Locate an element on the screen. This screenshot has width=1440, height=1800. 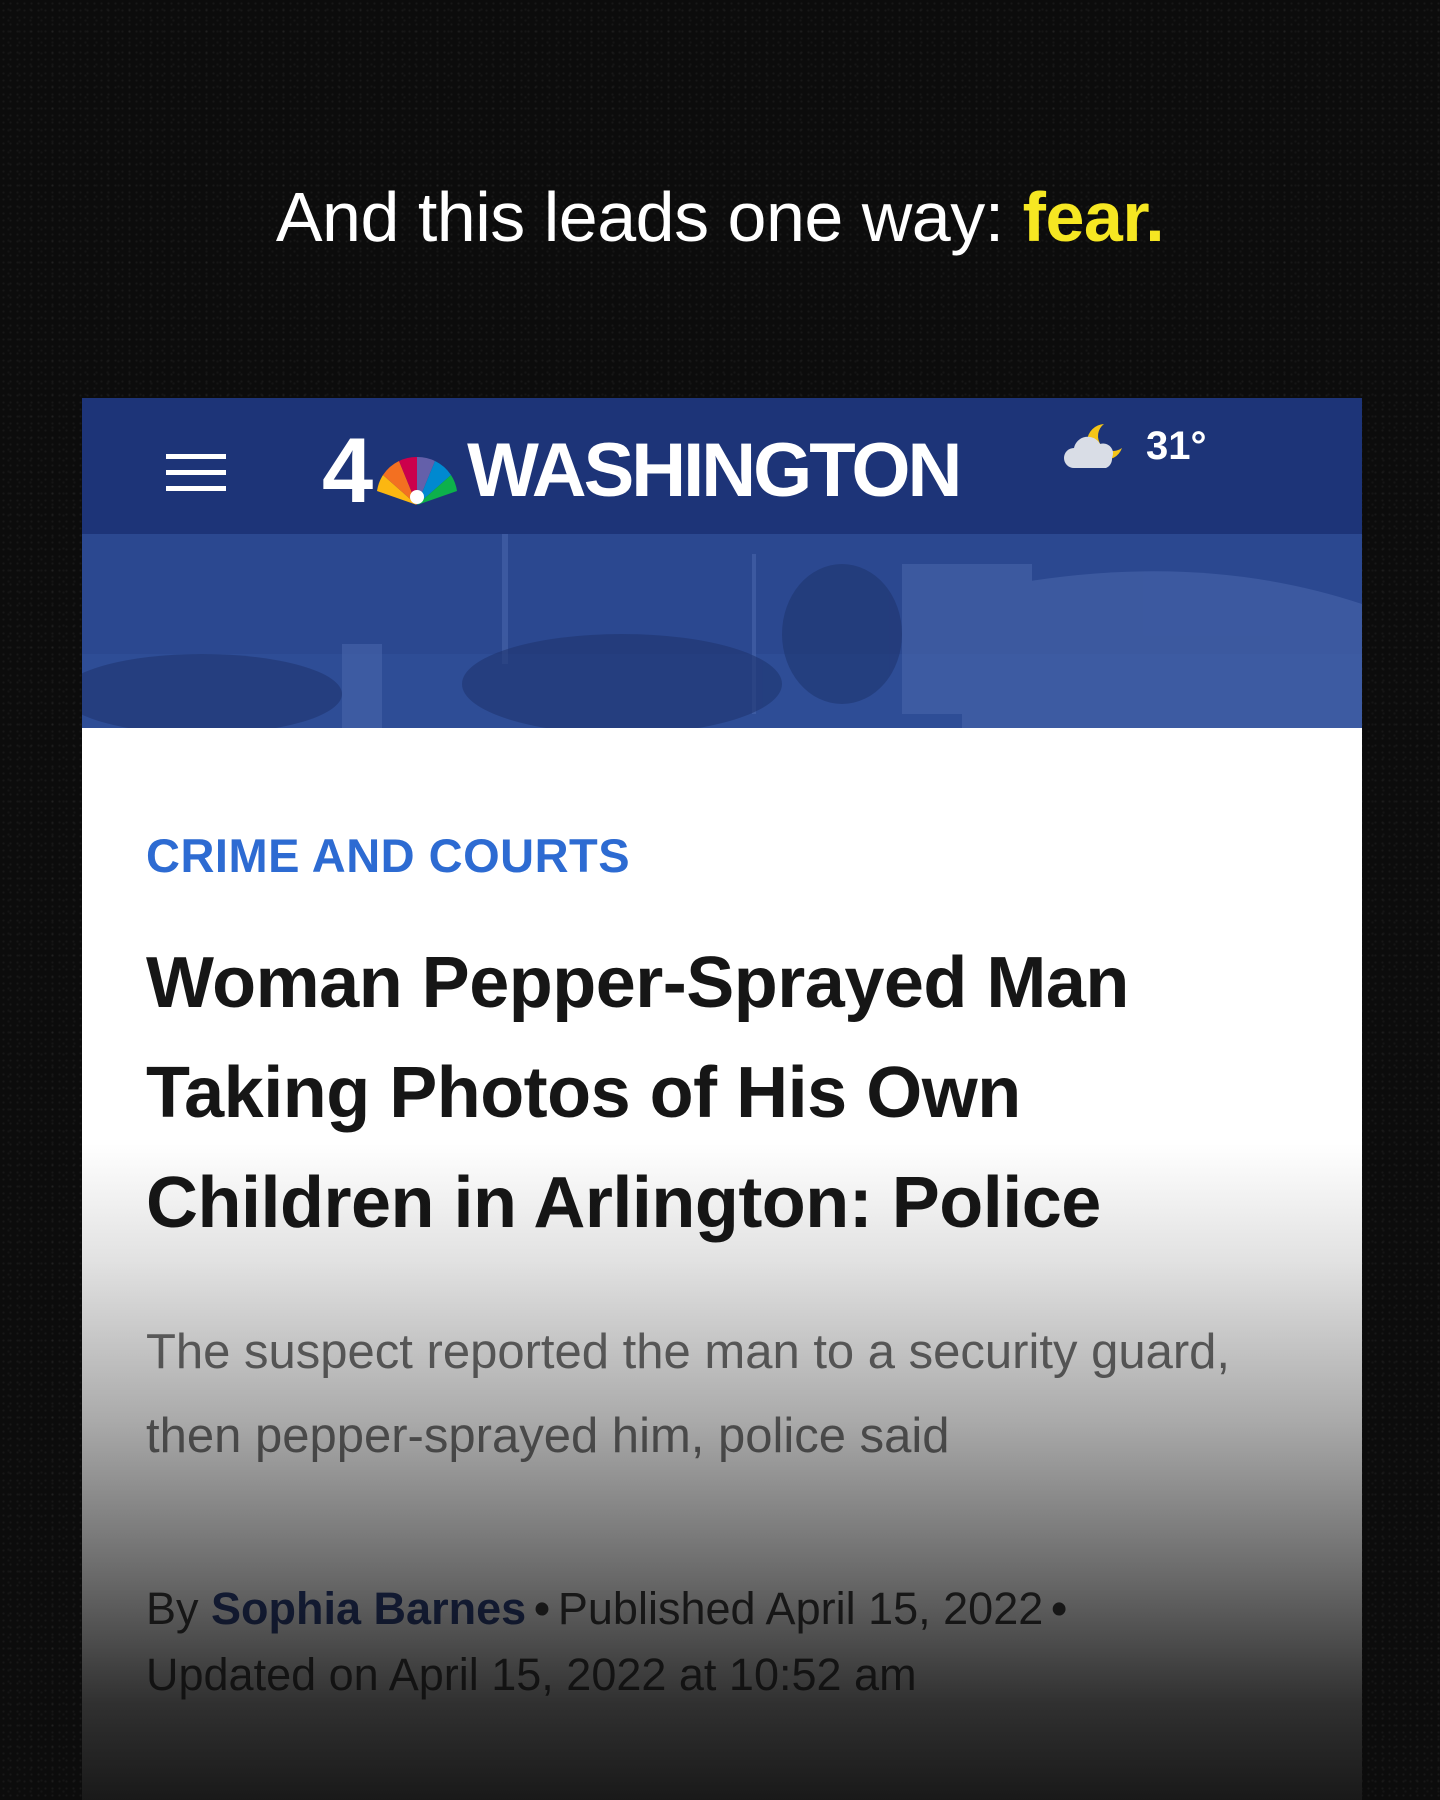
caption: And this leads one way: fear. is located at coordinates (720, 217).